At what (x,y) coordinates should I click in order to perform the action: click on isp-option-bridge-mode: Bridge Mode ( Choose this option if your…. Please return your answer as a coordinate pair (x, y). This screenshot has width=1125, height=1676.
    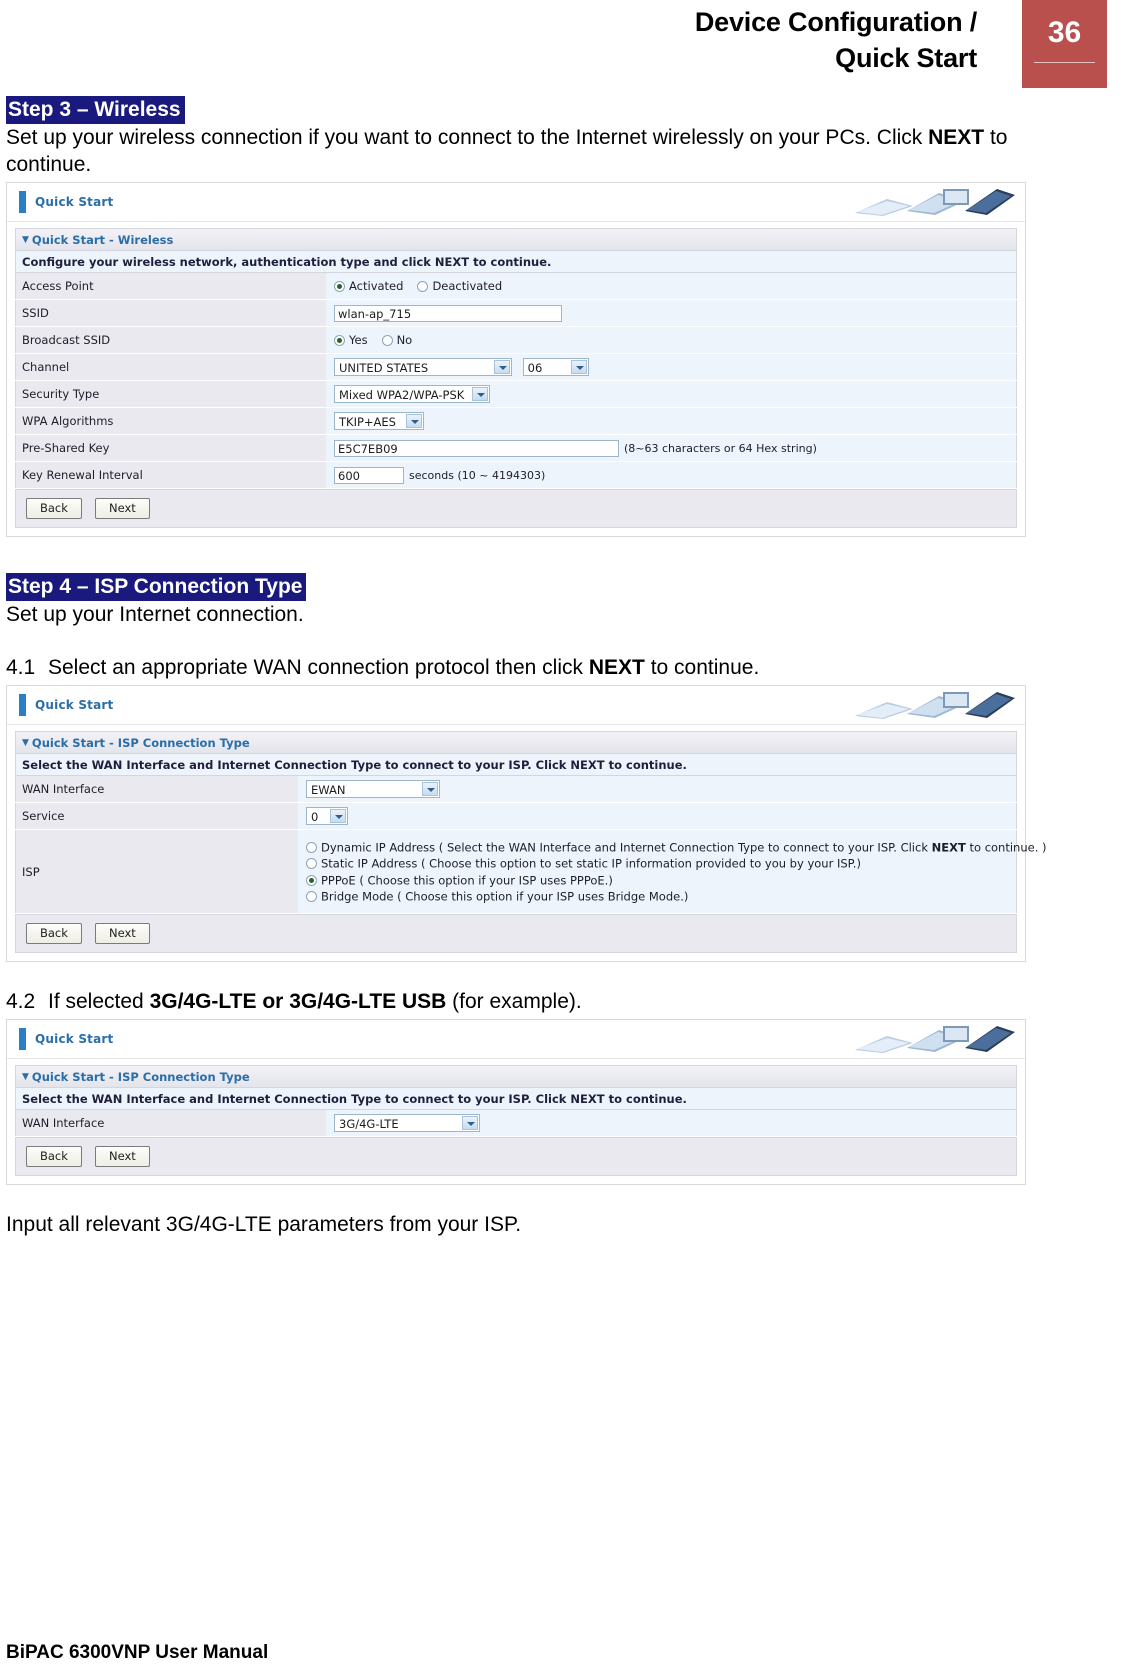
    Looking at the image, I should click on (661, 896).